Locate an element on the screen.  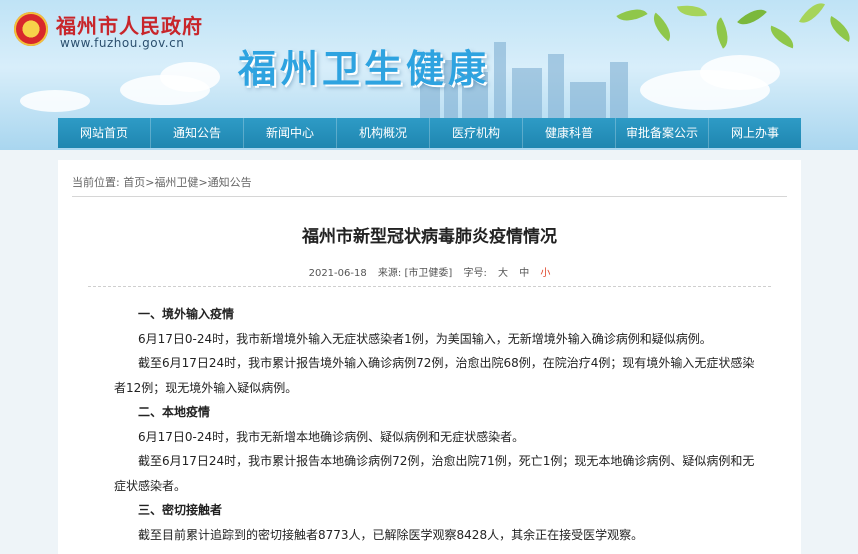
article-date: 2021-06-18 is located at coordinates (337, 273).